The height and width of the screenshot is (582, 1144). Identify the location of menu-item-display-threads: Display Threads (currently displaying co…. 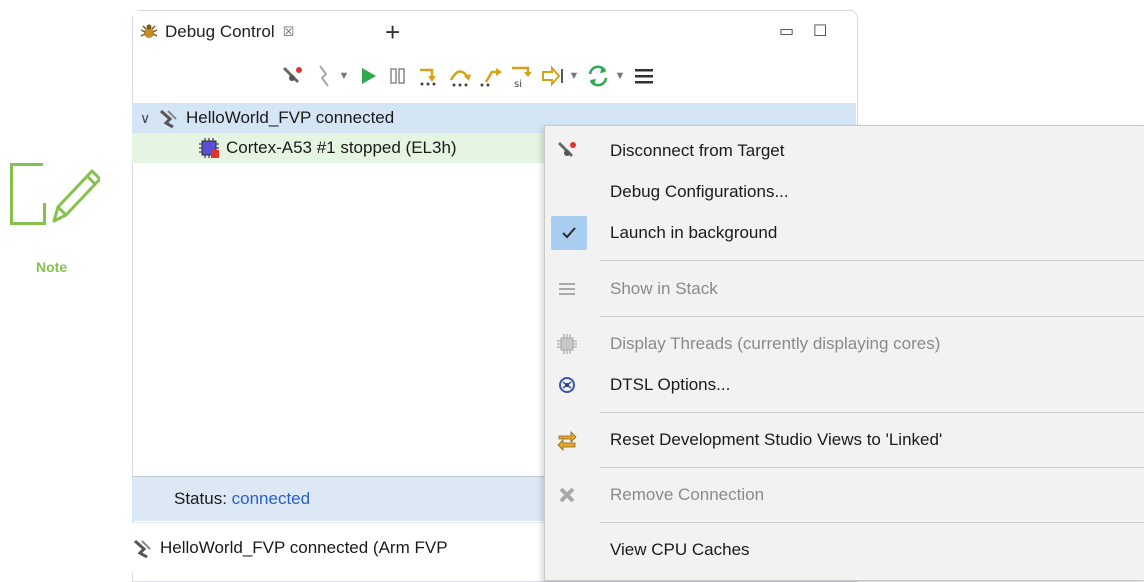
(844, 344).